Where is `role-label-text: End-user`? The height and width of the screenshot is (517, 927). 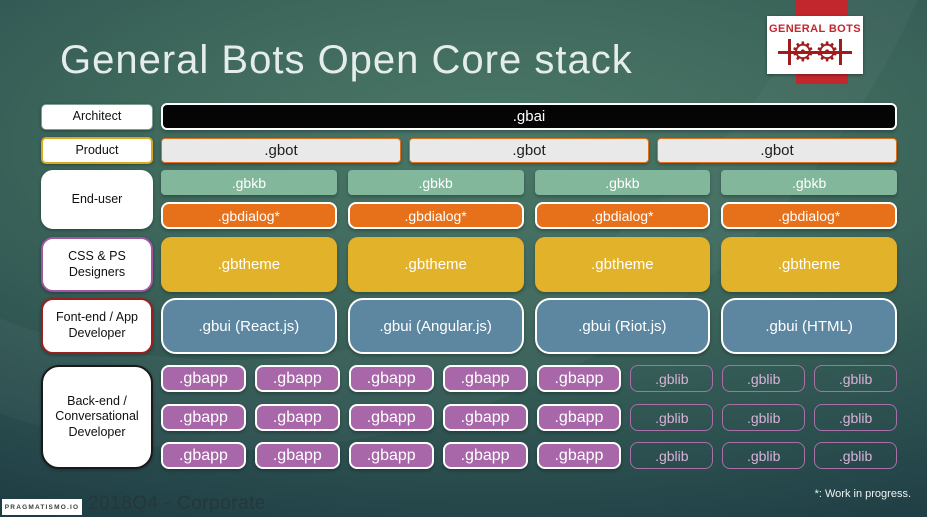
role-label-text: End-user is located at coordinates (97, 198).